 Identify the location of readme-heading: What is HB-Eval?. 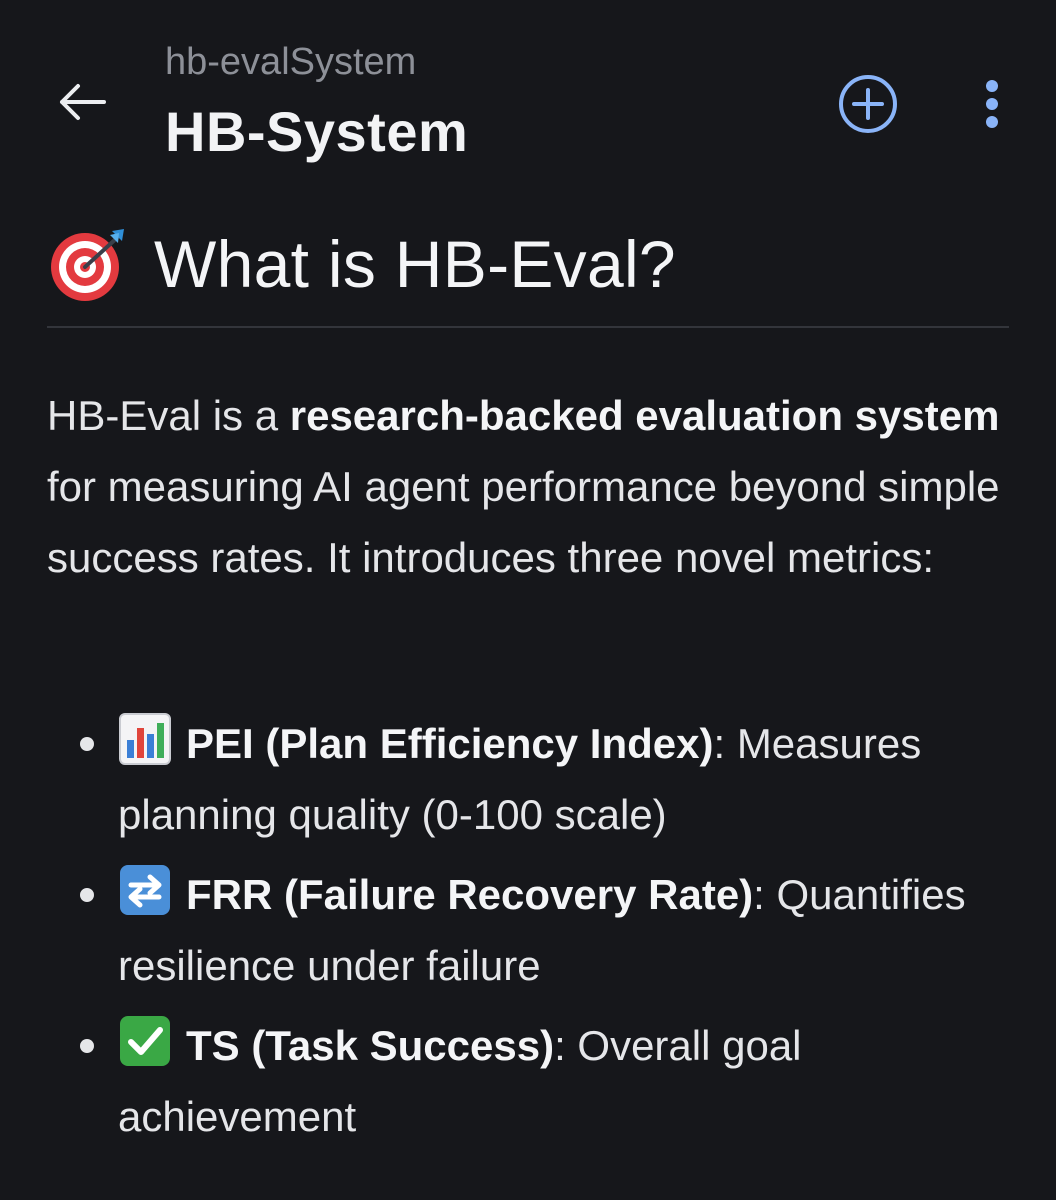
(362, 264).